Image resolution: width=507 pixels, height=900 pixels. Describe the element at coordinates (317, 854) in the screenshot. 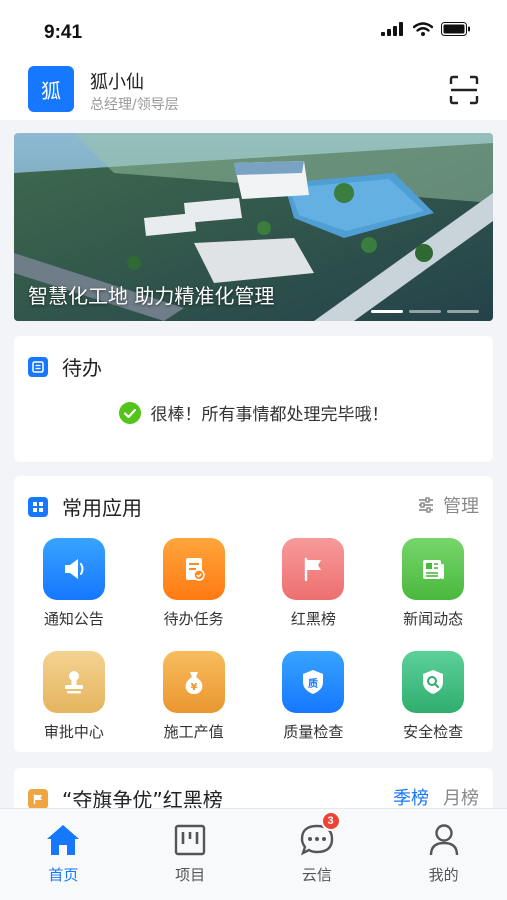

I see `tab-chat: 3 云信` at that location.